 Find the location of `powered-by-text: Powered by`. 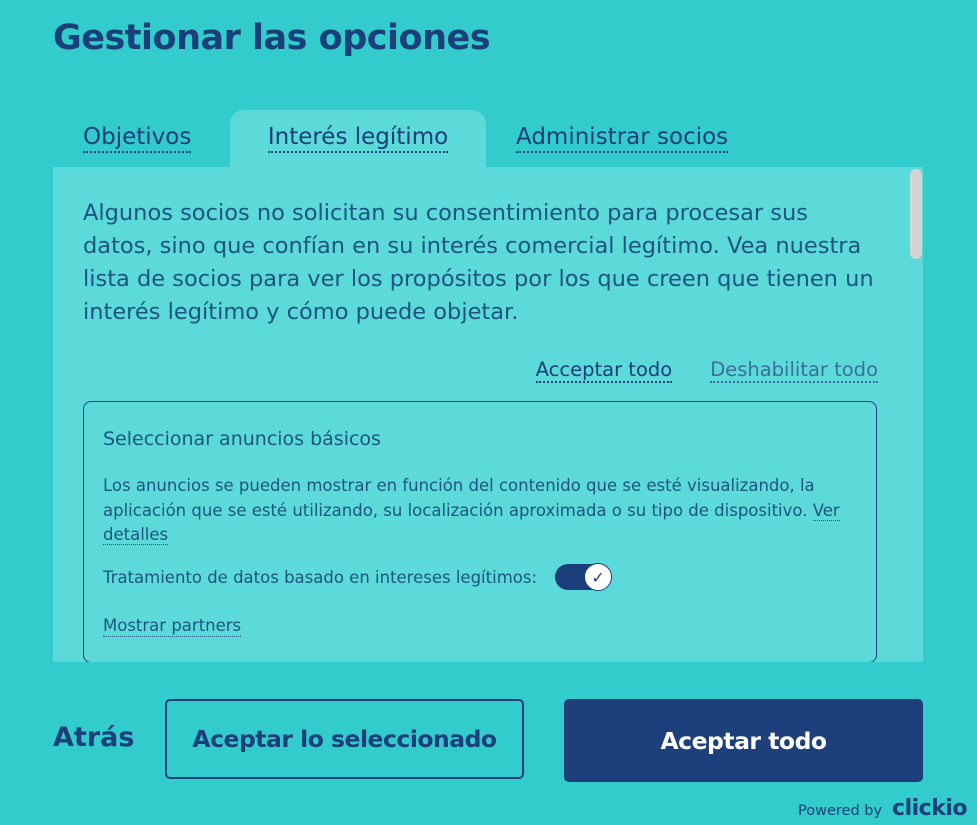

powered-by-text: Powered by is located at coordinates (840, 811).